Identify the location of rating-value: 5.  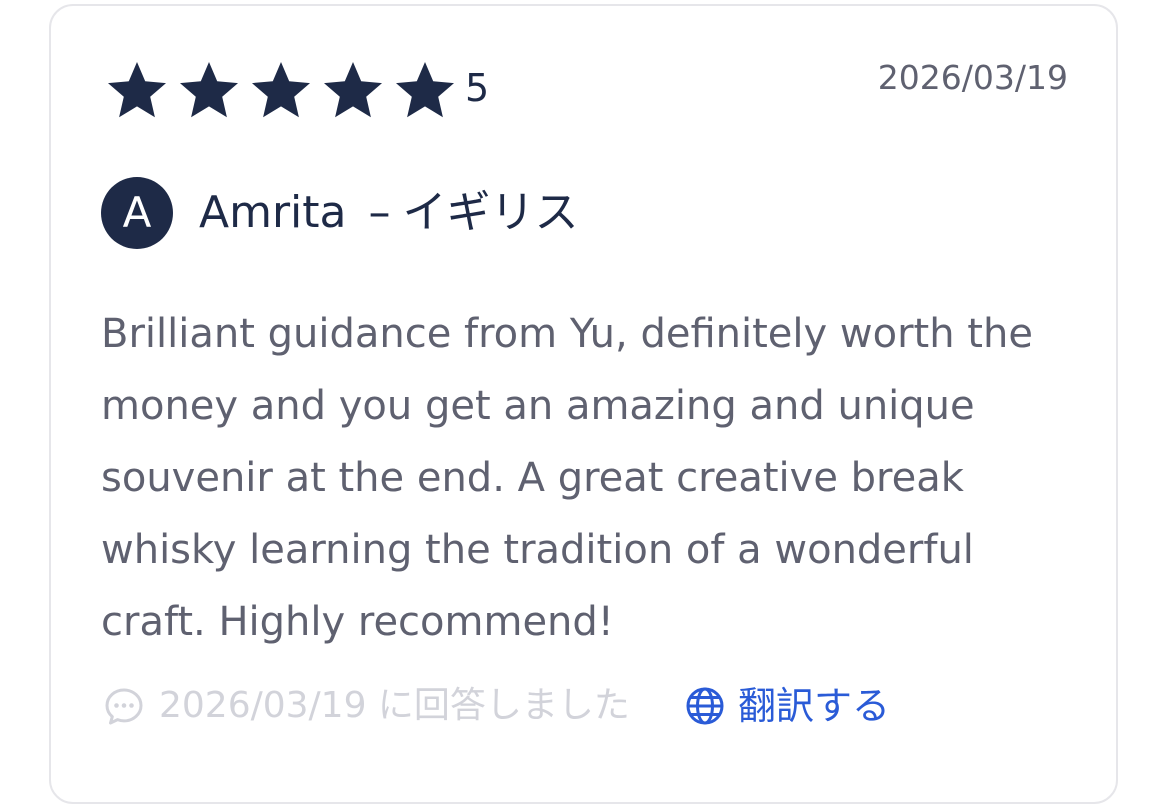
(477, 88).